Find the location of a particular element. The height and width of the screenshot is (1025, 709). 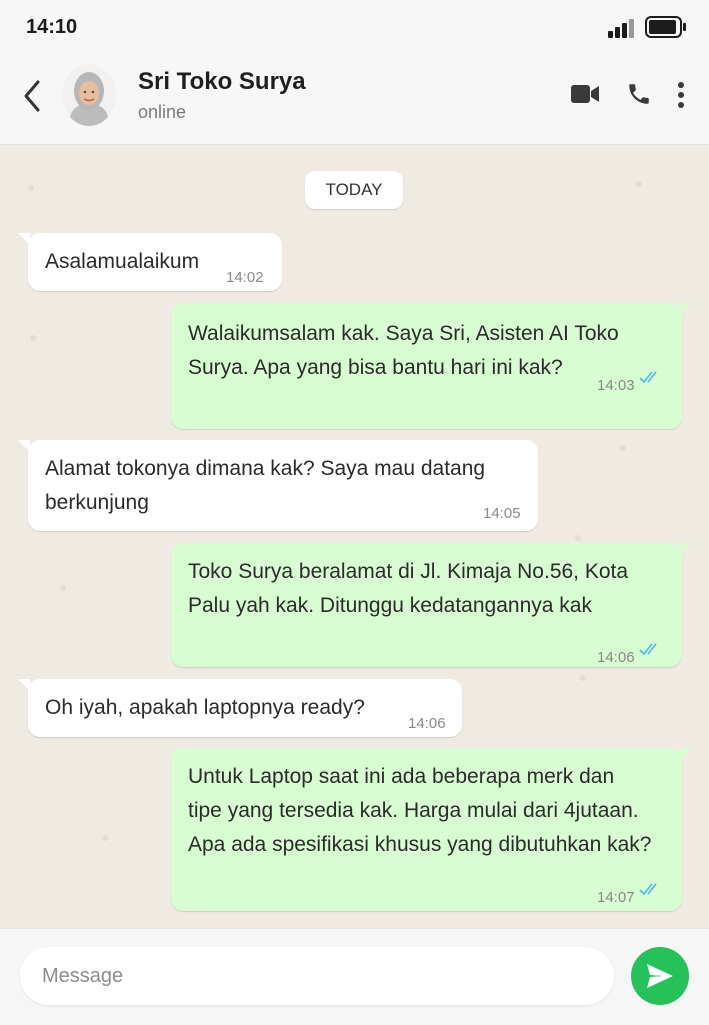

message-time: 14:05 is located at coordinates (502, 513).